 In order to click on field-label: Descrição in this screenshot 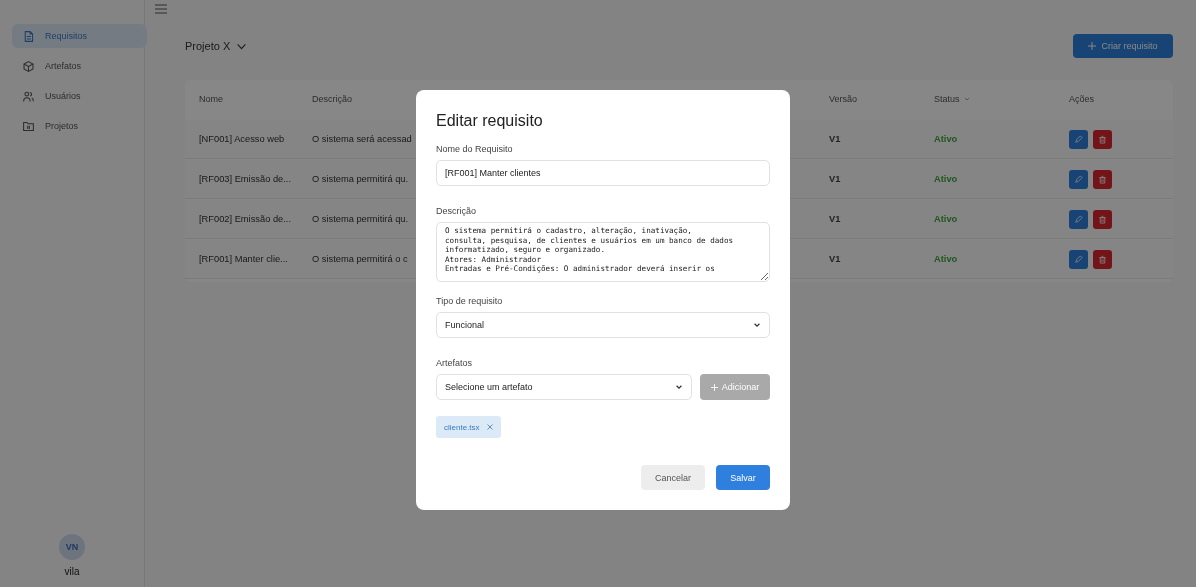, I will do `click(456, 211)`.